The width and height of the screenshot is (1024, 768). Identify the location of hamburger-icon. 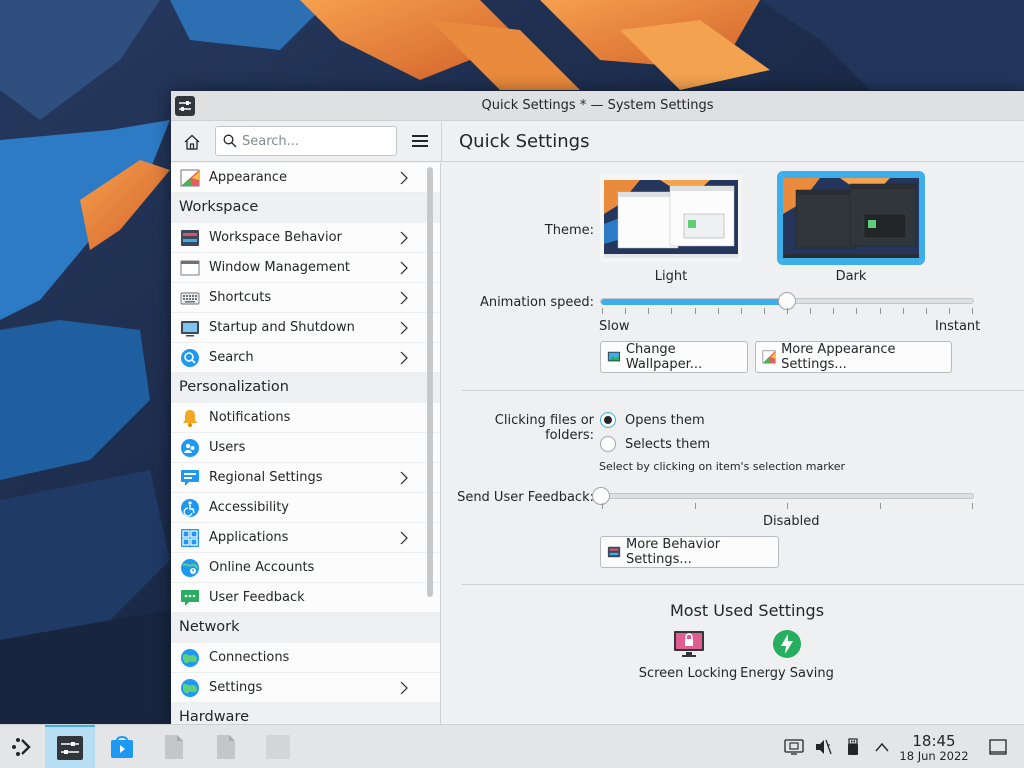
(420, 141).